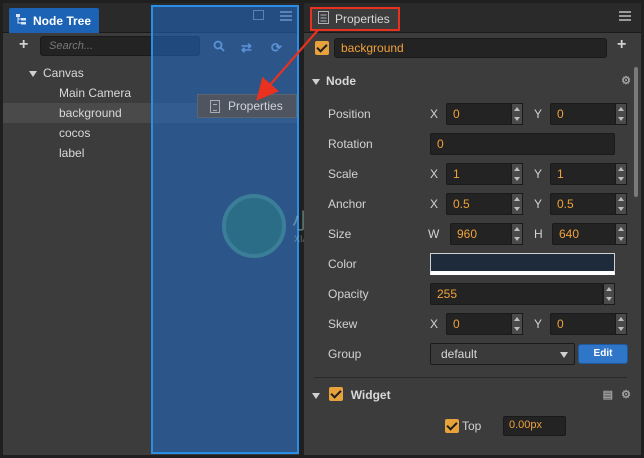 This screenshot has width=644, height=458. I want to click on anchor-y-input: 0.5, so click(583, 204).